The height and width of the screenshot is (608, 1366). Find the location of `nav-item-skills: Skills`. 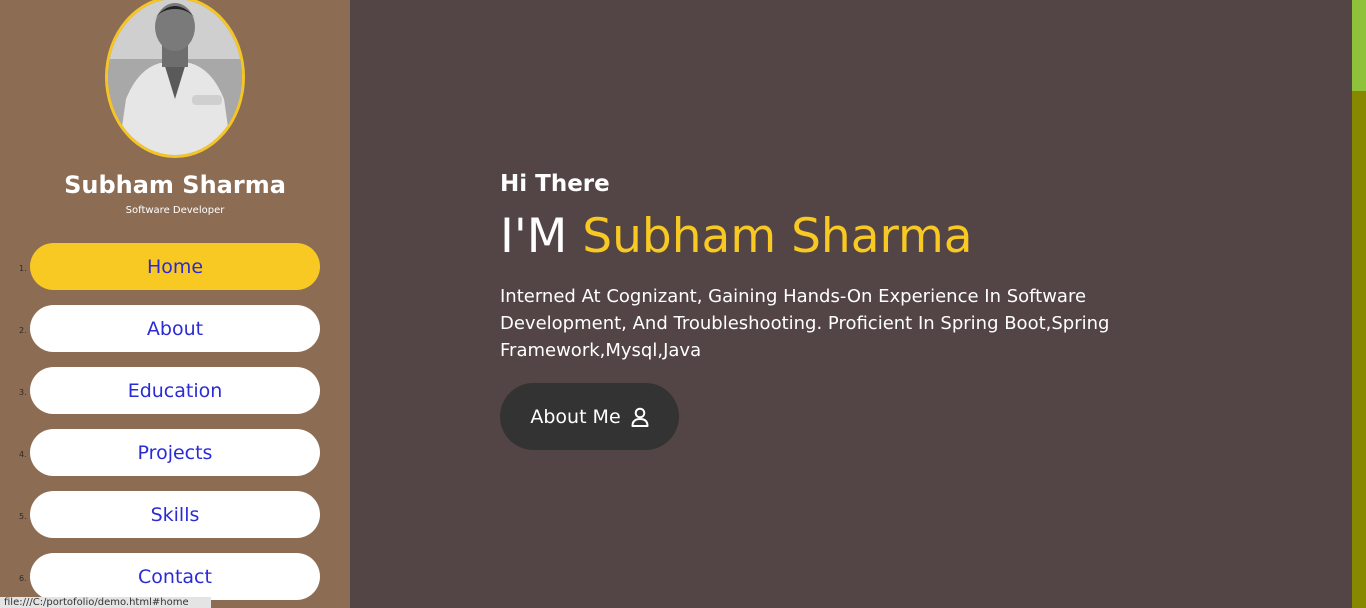

nav-item-skills: Skills is located at coordinates (175, 514).